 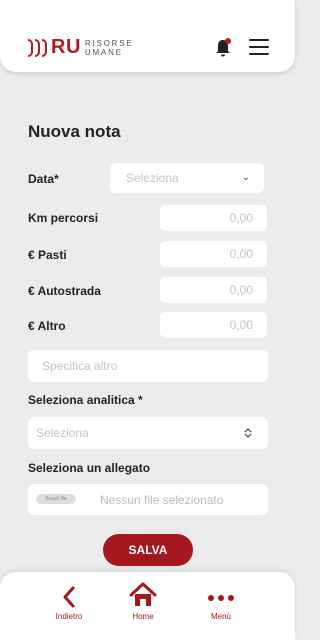 What do you see at coordinates (213, 254) in the screenshot?
I see `pasti-input: 0,00` at bounding box center [213, 254].